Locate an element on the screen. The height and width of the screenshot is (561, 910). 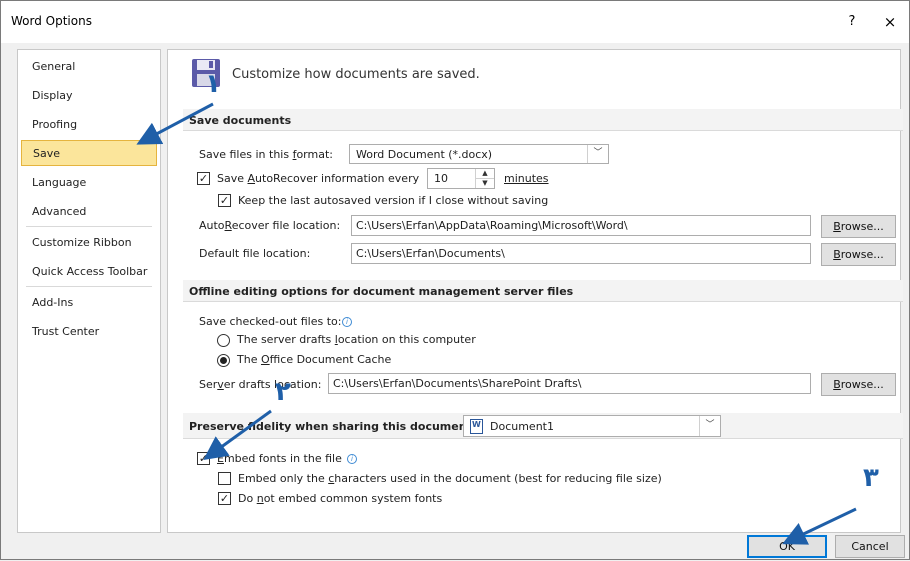
annotation-number-2: ۲ is located at coordinates (283, 392).